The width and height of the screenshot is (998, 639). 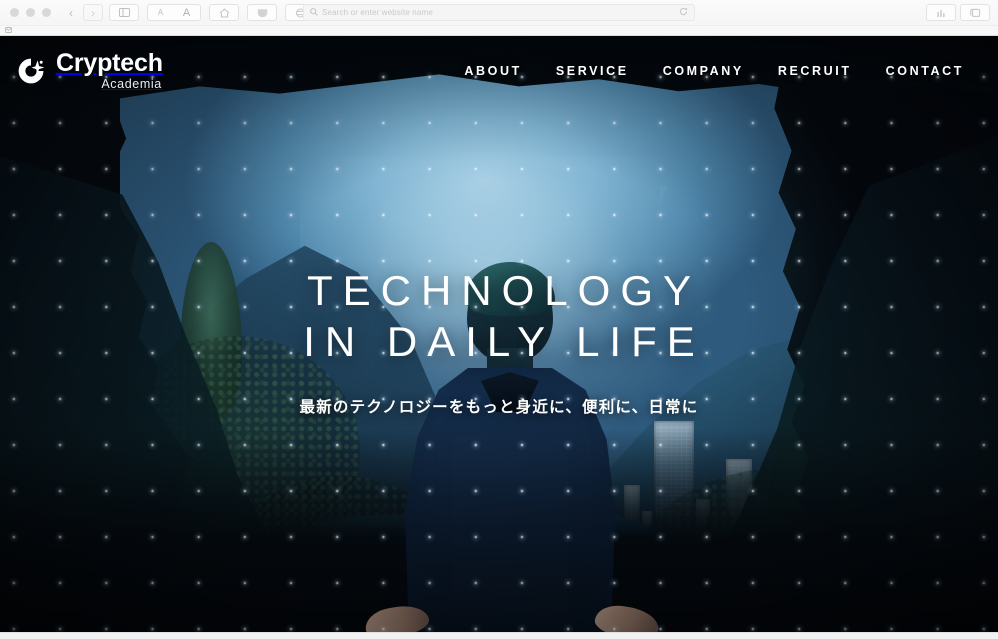 What do you see at coordinates (504, 290) in the screenshot?
I see `hero-title-line-1: TECHNOLOGY` at bounding box center [504, 290].